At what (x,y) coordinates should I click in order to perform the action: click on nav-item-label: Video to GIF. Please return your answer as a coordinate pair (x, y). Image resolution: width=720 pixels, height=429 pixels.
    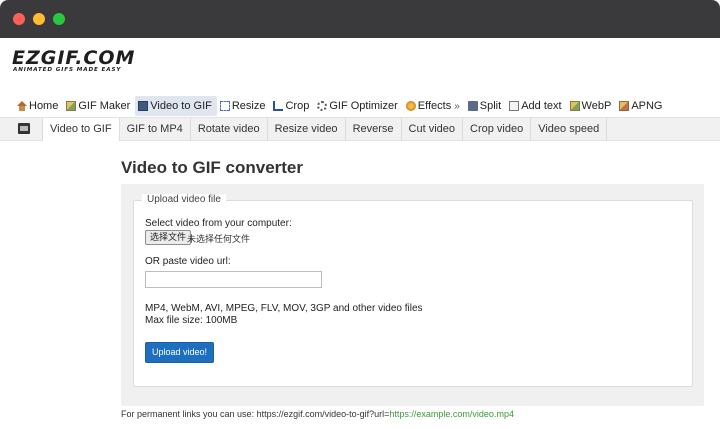
    Looking at the image, I should click on (181, 106).